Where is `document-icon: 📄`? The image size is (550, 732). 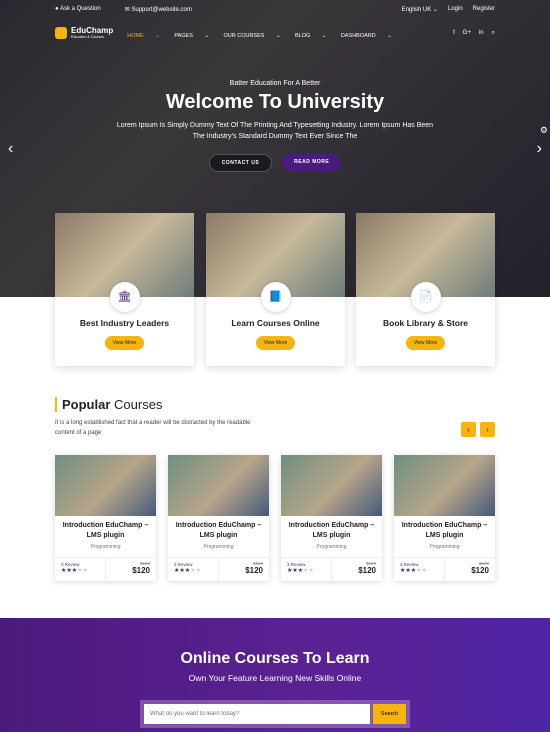 document-icon: 📄 is located at coordinates (425, 297).